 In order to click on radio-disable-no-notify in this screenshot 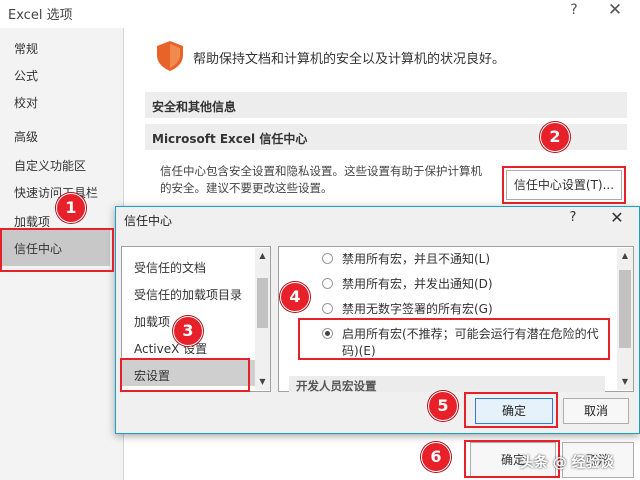, I will do `click(327, 258)`.